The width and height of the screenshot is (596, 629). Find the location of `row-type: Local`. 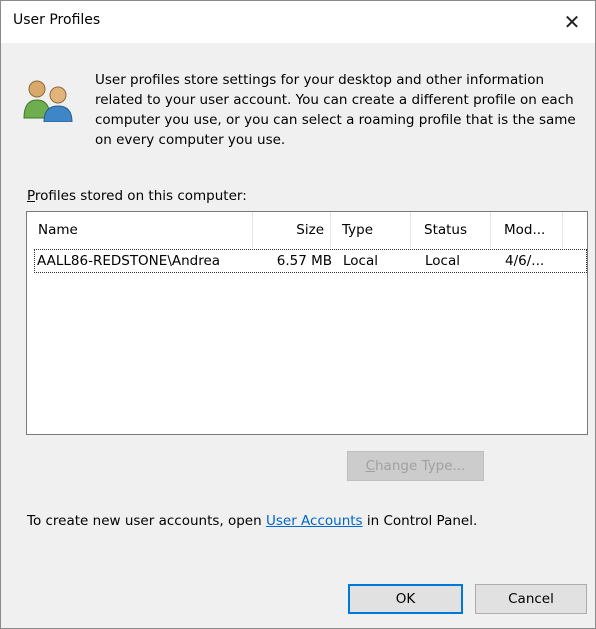

row-type: Local is located at coordinates (360, 261).